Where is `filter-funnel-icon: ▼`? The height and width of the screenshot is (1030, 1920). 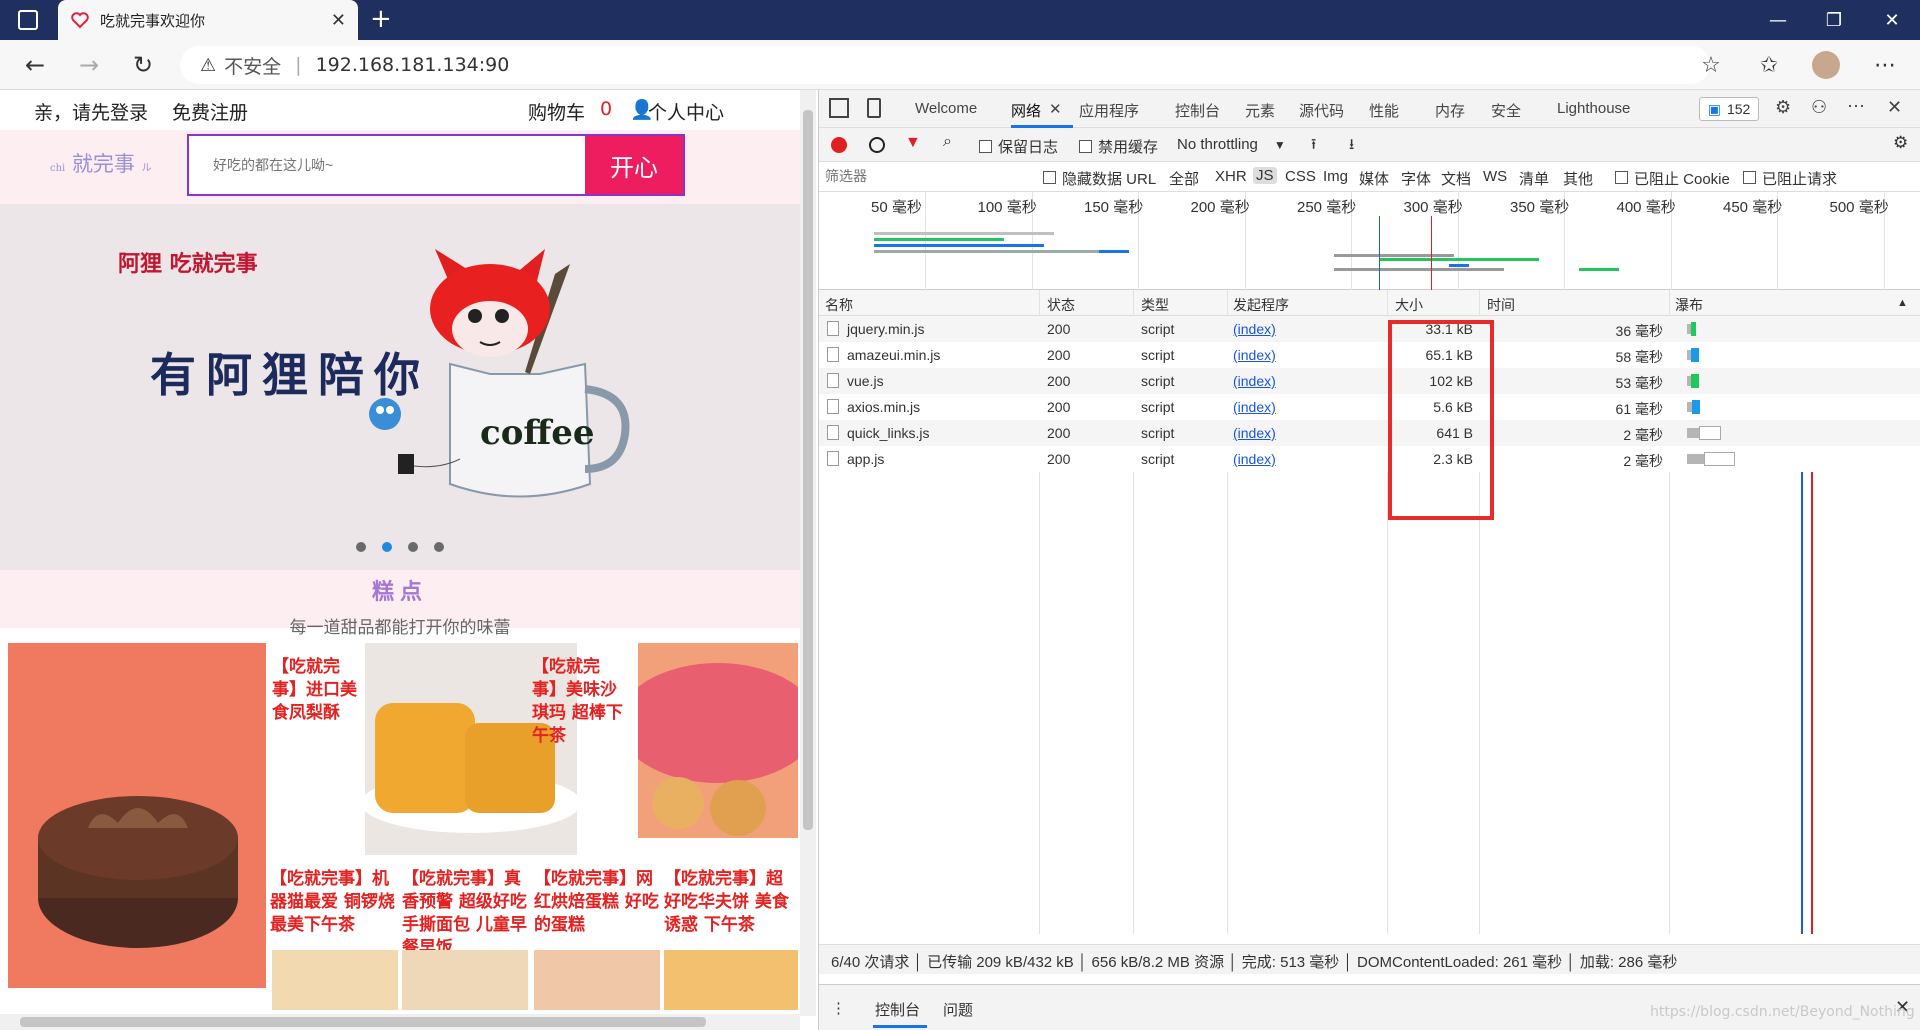 filter-funnel-icon: ▼ is located at coordinates (913, 143).